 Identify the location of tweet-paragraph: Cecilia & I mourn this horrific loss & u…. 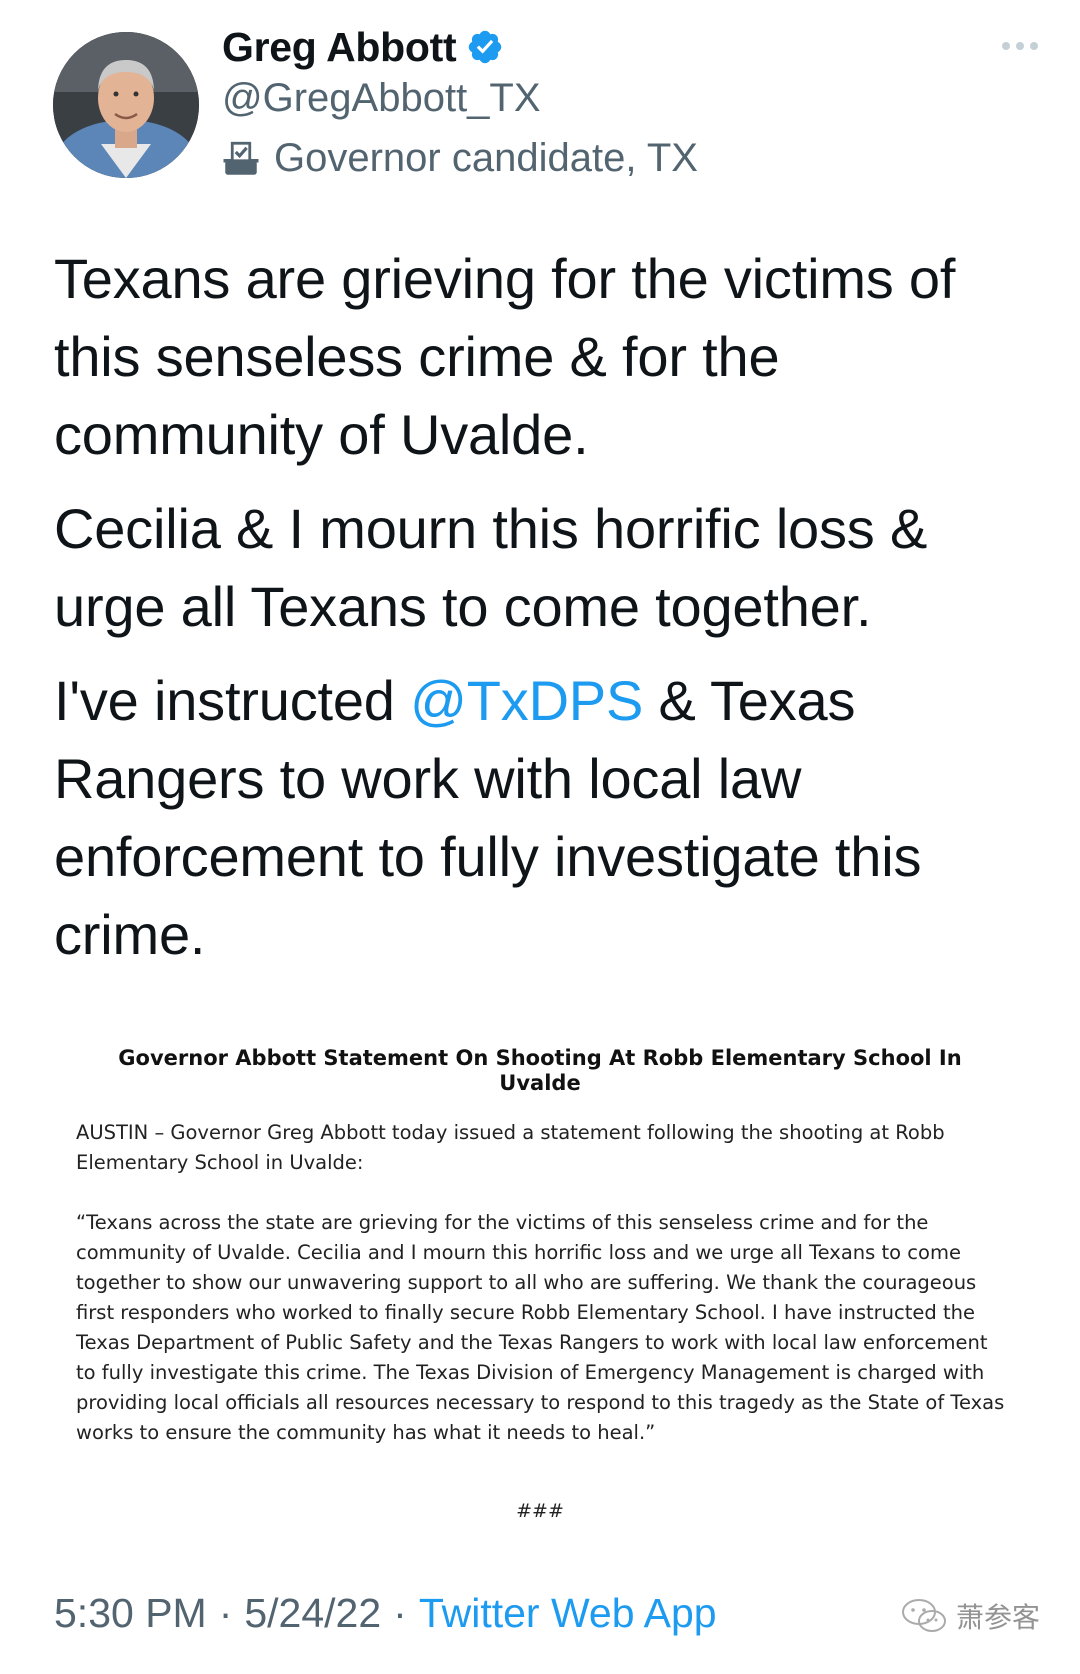
(491, 567).